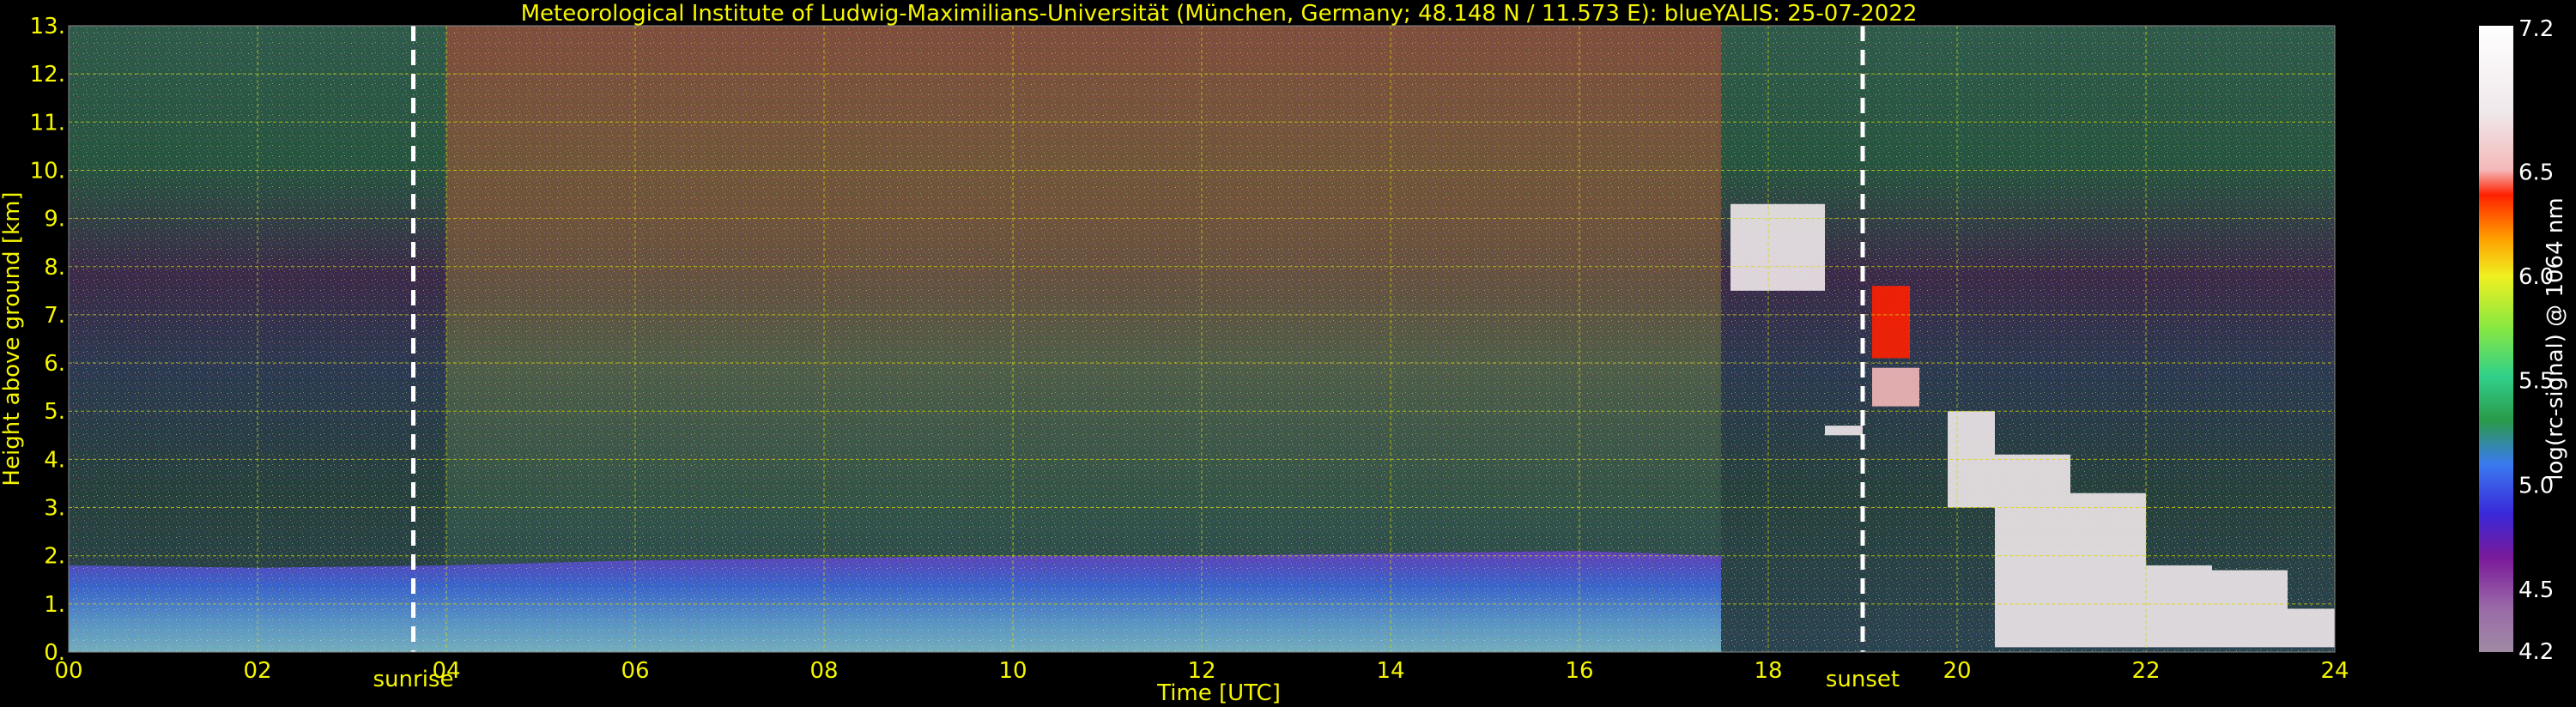  I want to click on x-tick-label: 22, so click(2145, 671).